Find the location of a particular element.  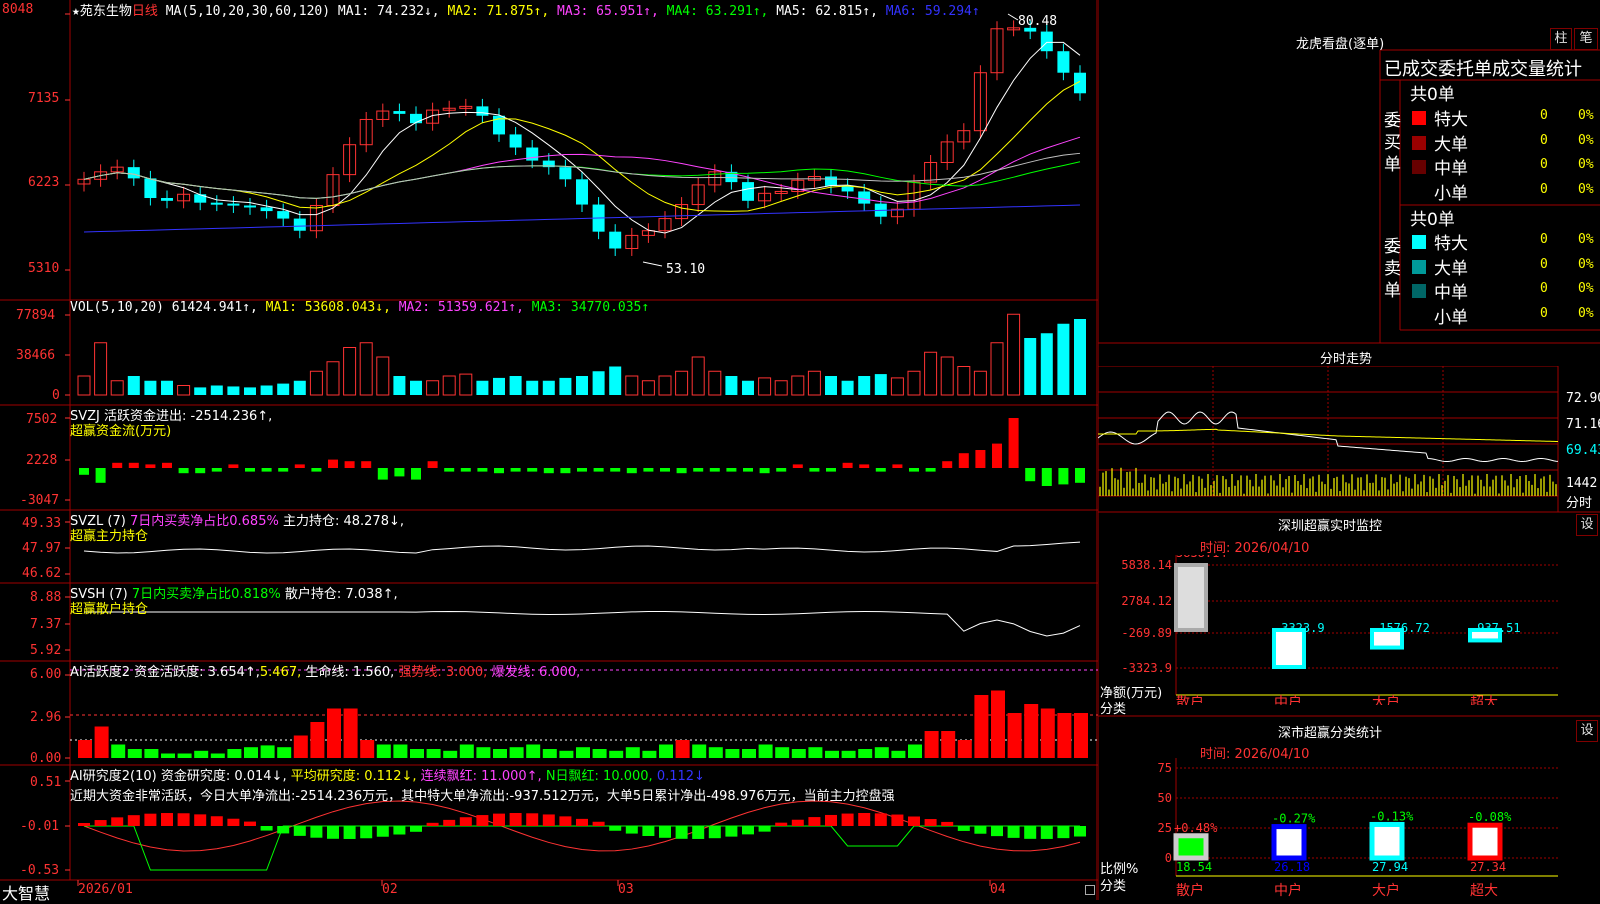

star-icon: ★ is located at coordinates (76, 11).